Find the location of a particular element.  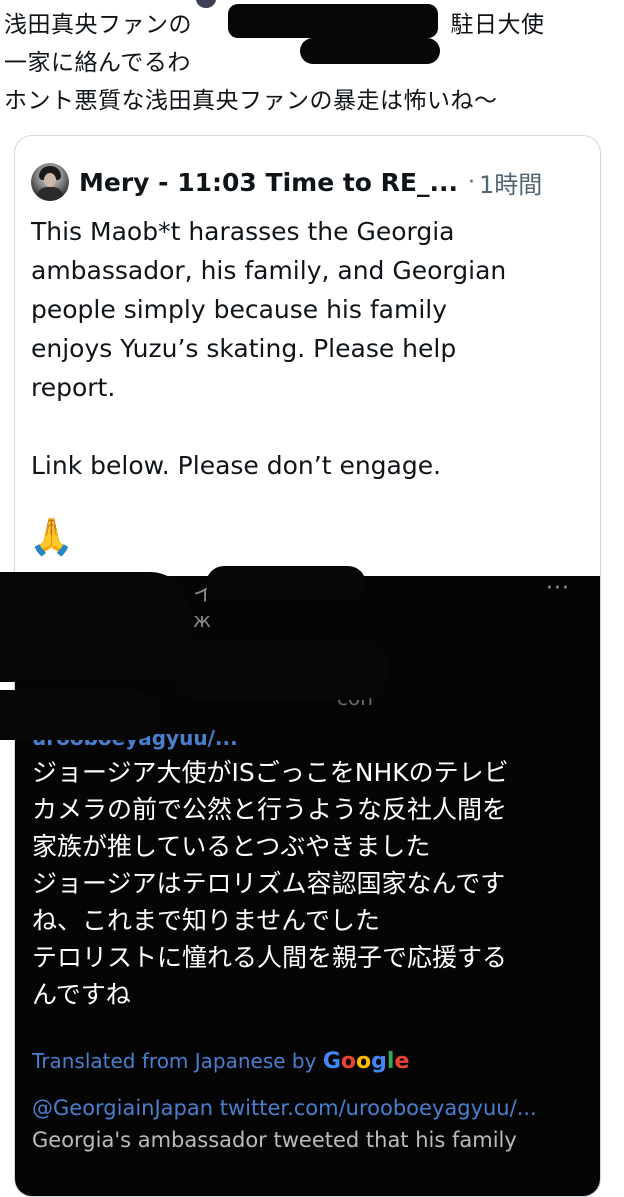

translation-credit: Translated from Japanese by Google is located at coordinates (220, 1061).